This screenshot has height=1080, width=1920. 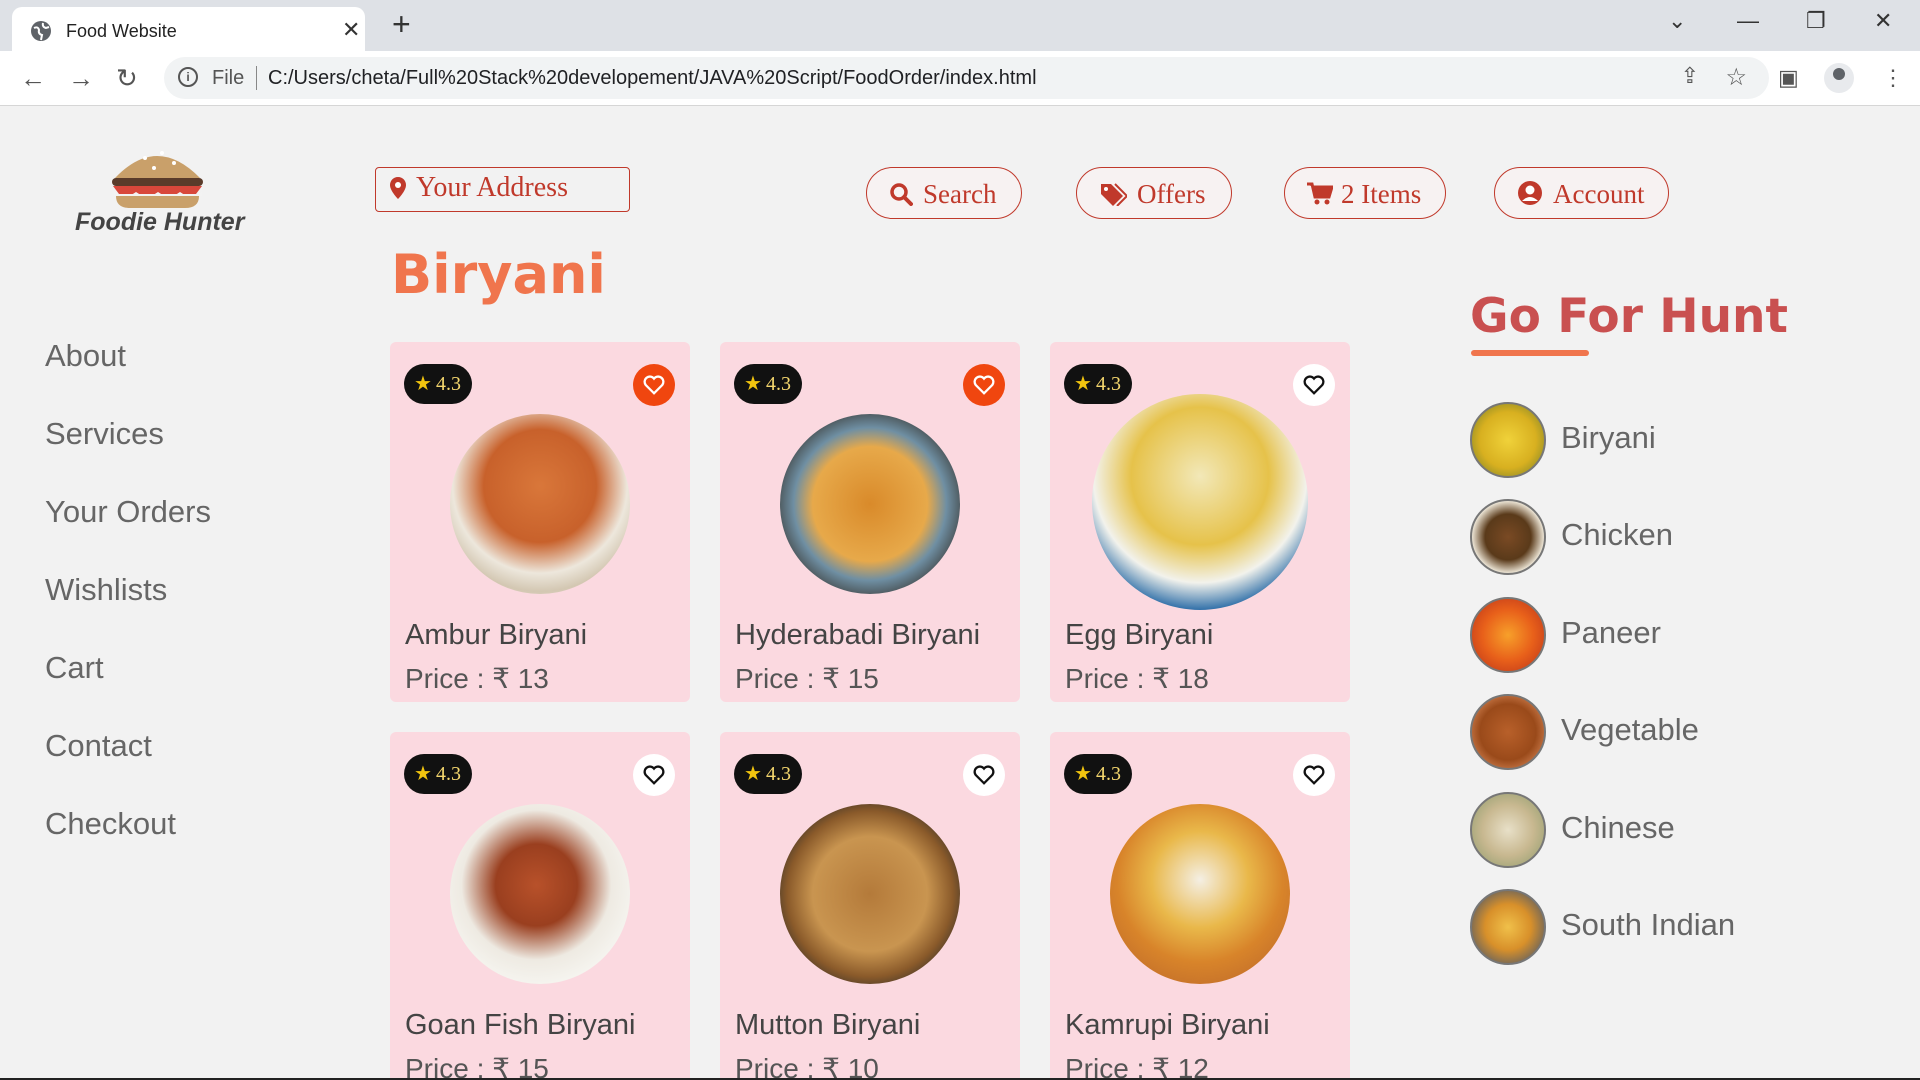 What do you see at coordinates (398, 188) in the screenshot?
I see `map-pin-icon` at bounding box center [398, 188].